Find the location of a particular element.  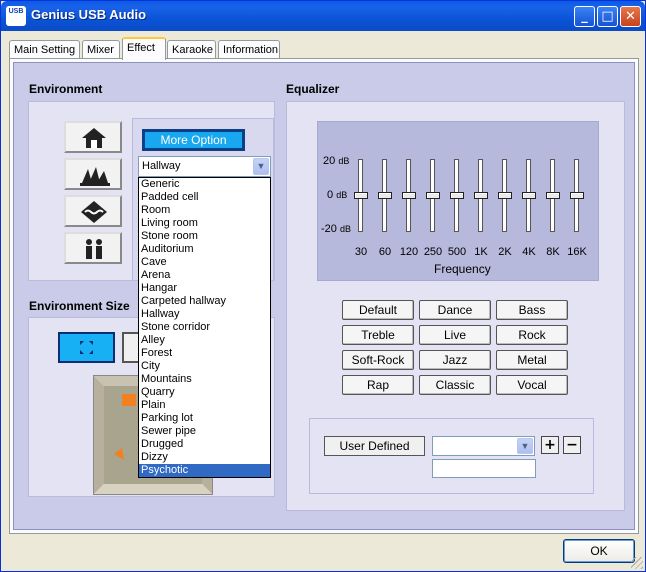

environment-option: Cave is located at coordinates (204, 262).